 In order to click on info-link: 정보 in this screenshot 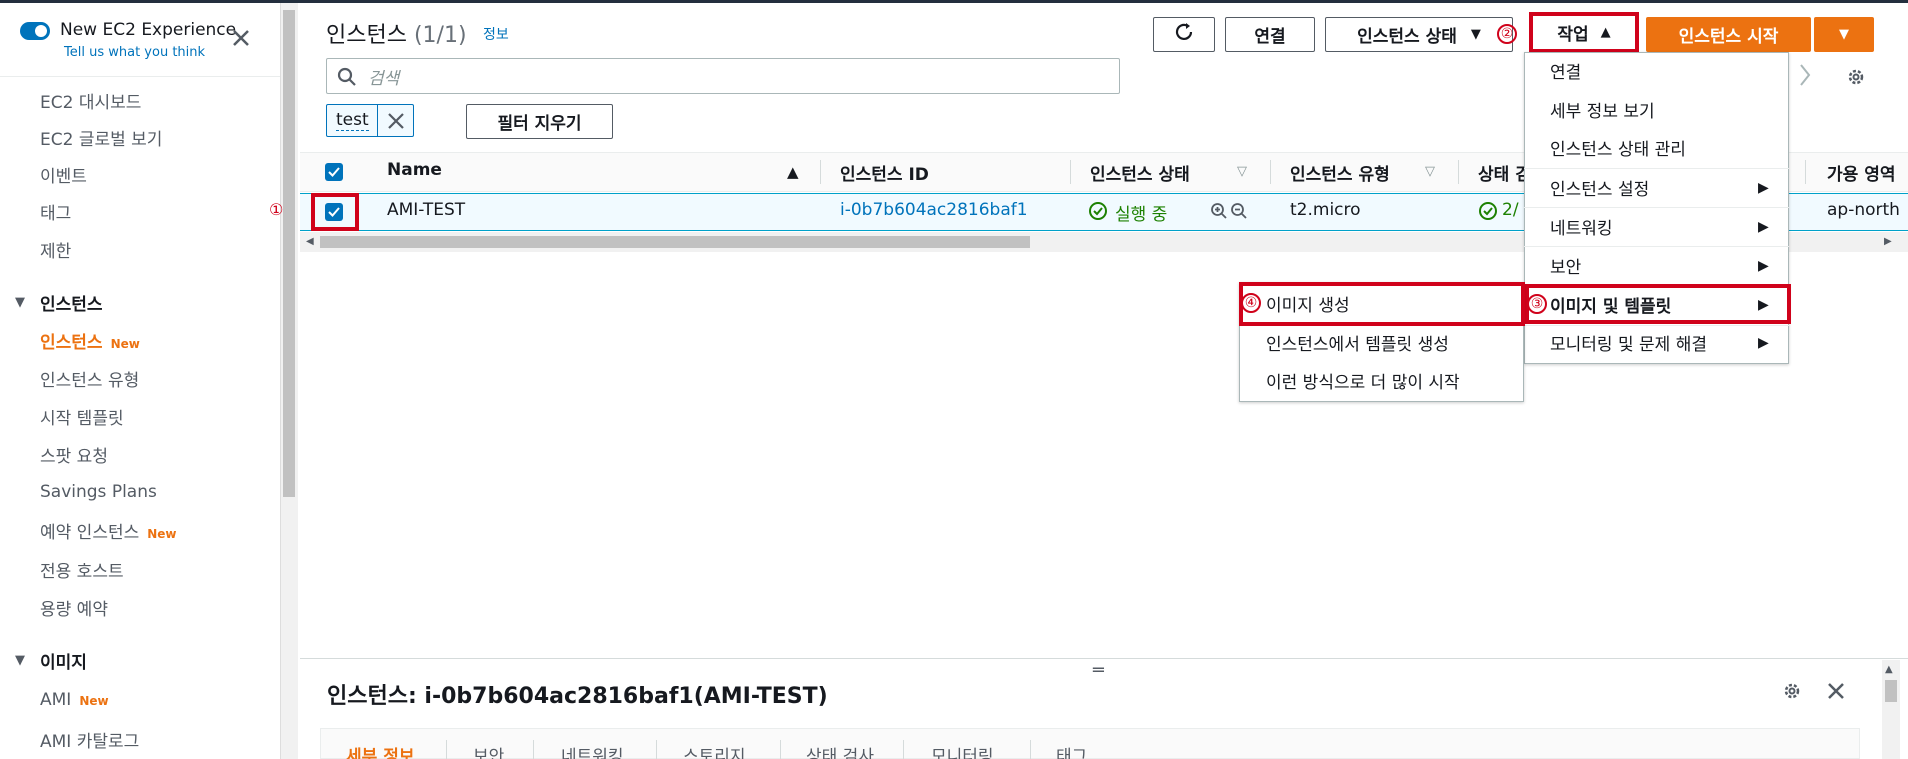, I will do `click(496, 34)`.